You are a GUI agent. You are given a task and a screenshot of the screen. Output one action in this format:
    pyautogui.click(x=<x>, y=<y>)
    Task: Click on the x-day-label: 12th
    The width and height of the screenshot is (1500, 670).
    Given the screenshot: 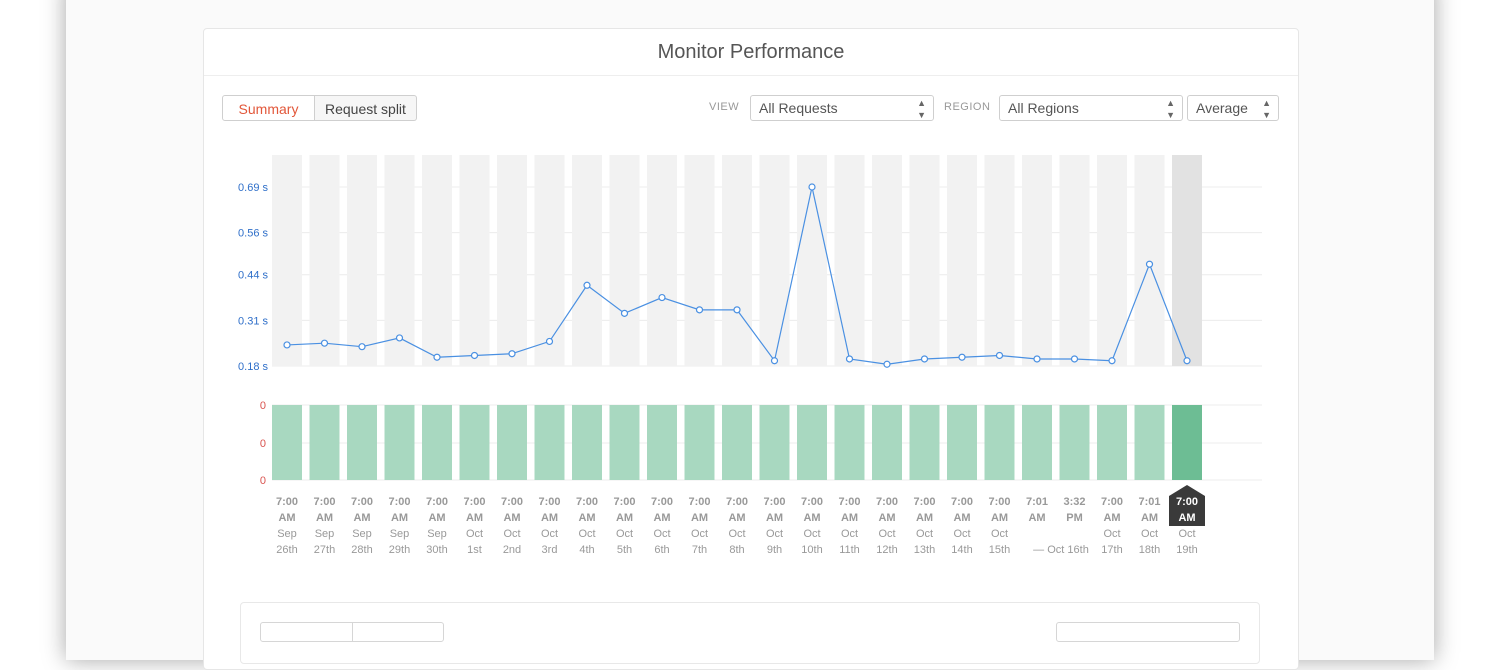 What is the action you would take?
    pyautogui.click(x=886, y=550)
    